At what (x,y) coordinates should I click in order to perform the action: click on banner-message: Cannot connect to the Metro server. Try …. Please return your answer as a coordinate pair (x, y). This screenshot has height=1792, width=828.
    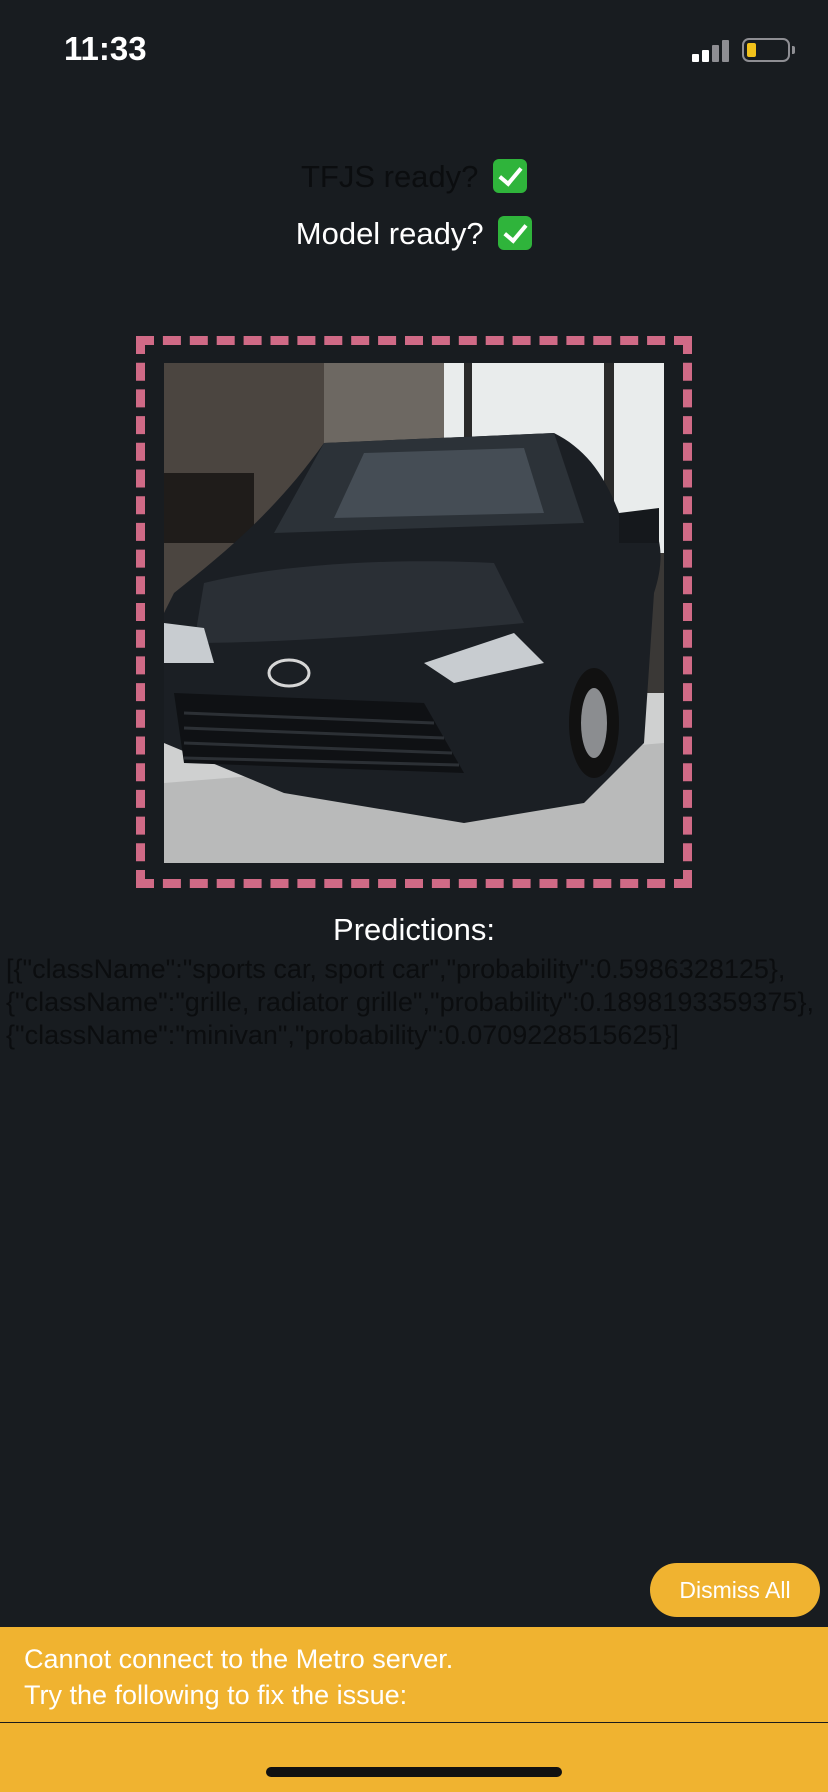
    Looking at the image, I should click on (238, 1677).